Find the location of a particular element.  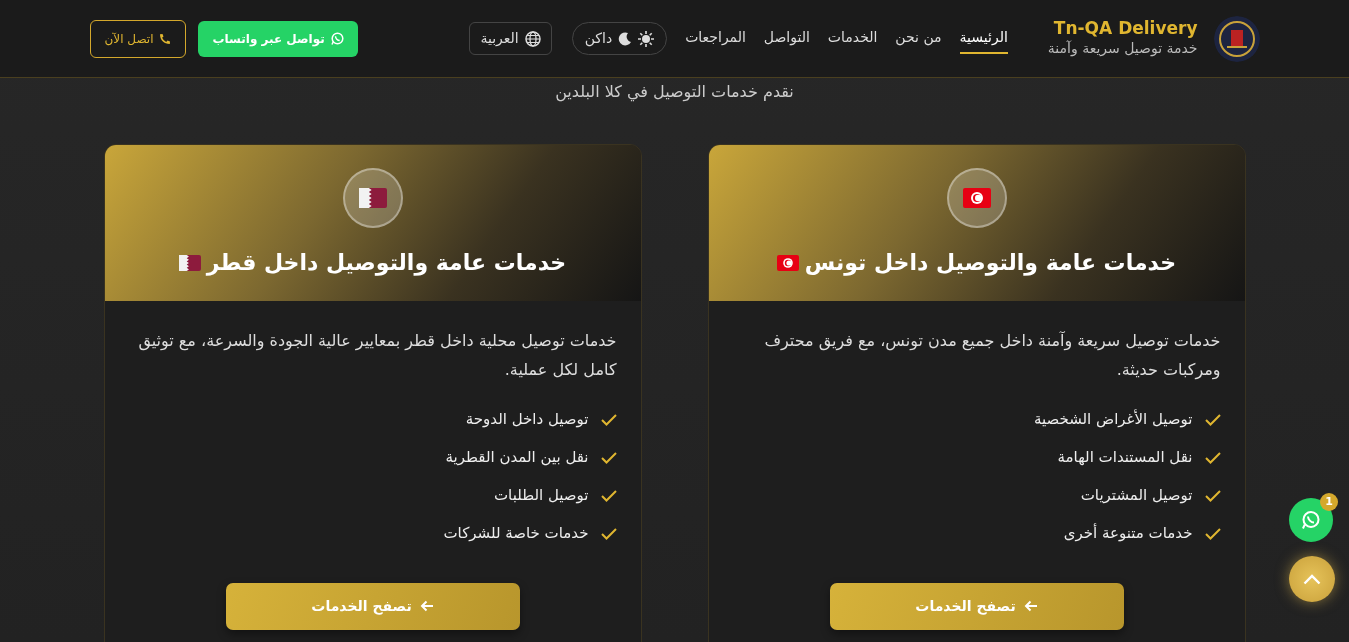

nav-link: الرئيسية is located at coordinates (983, 38).